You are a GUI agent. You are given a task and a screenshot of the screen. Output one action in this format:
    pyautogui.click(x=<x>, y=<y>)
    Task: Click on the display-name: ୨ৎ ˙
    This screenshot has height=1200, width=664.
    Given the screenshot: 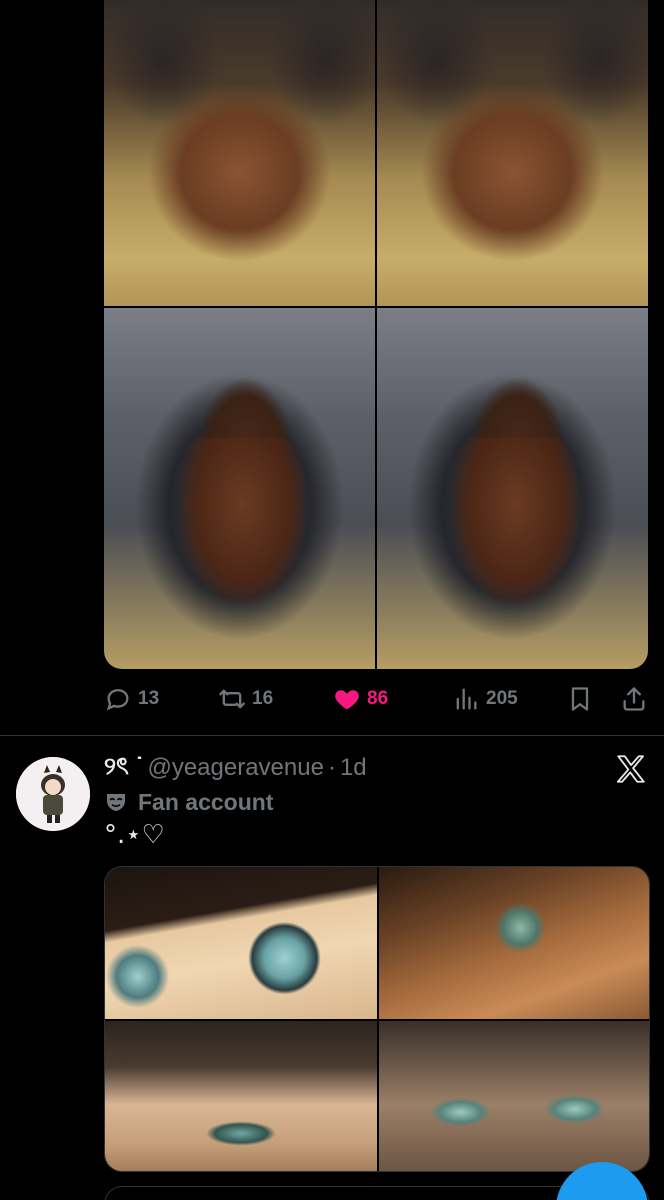 What is the action you would take?
    pyautogui.click(x=123, y=768)
    